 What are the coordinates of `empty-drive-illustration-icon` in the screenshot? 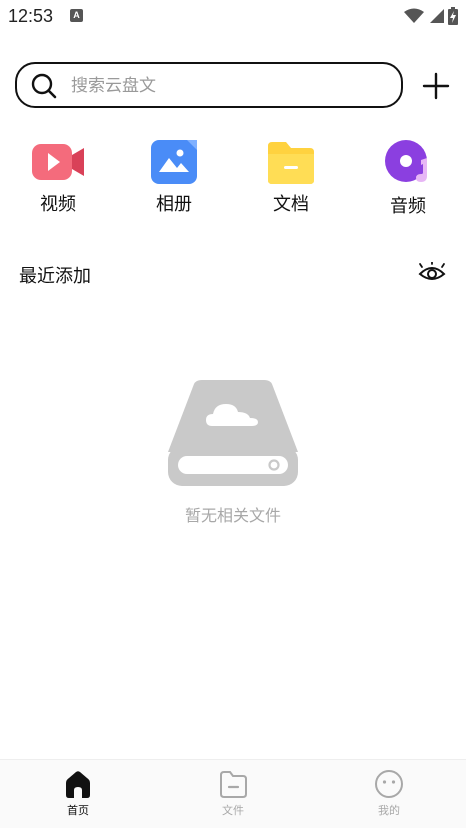 It's located at (233, 433).